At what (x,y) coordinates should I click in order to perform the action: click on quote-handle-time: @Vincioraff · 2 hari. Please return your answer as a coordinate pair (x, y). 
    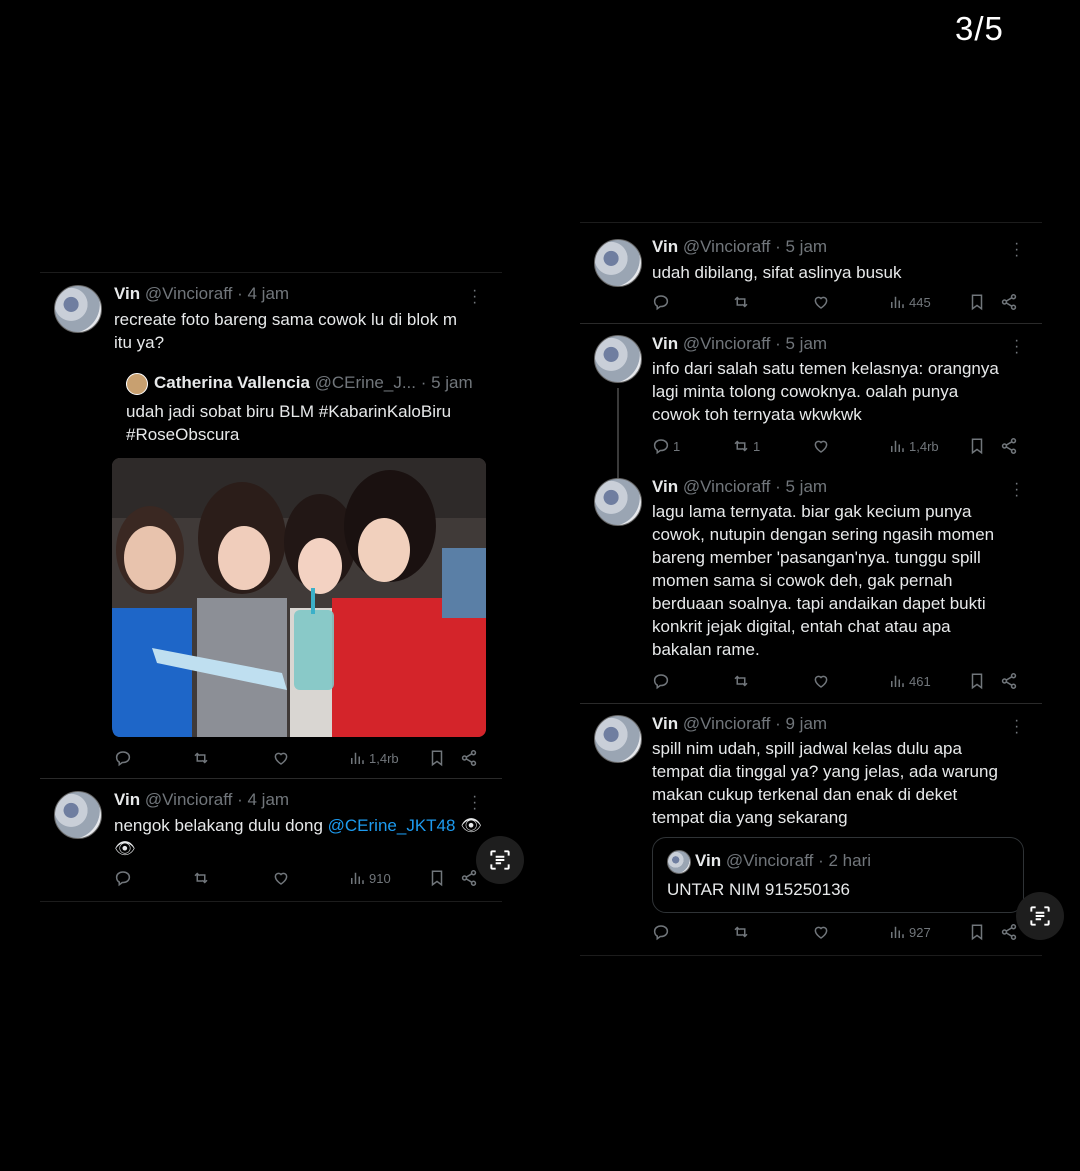
    Looking at the image, I should click on (798, 860).